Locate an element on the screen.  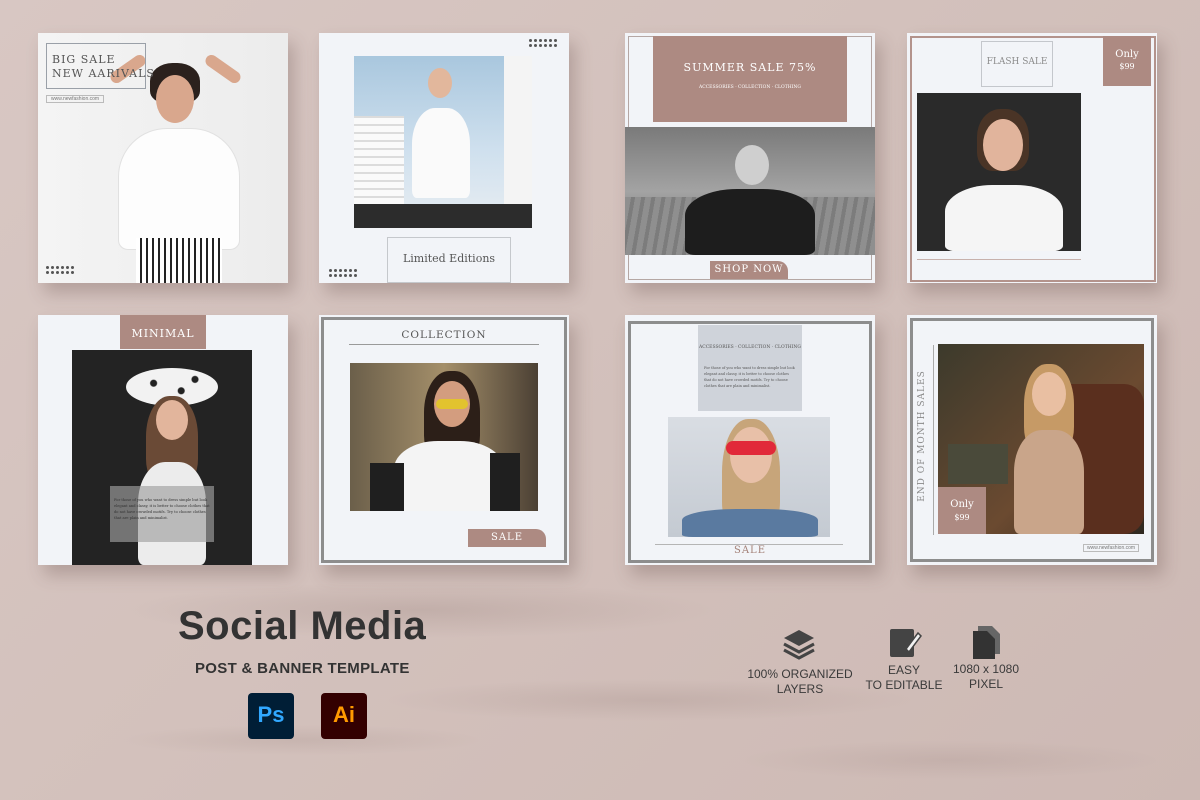
title-underline is located at coordinates (444, 344).